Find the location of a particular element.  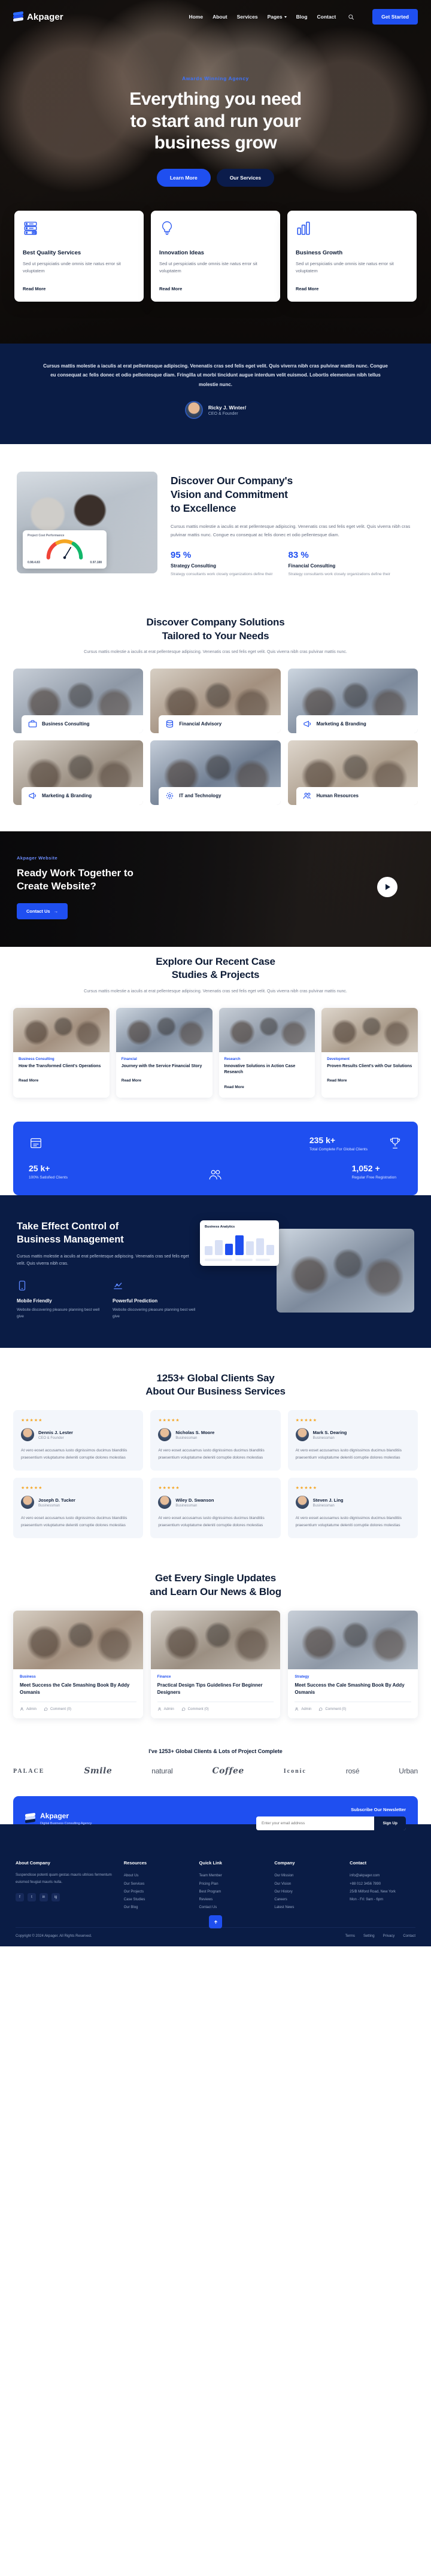

footer-contact-link: Contact is located at coordinates (409, 1936).